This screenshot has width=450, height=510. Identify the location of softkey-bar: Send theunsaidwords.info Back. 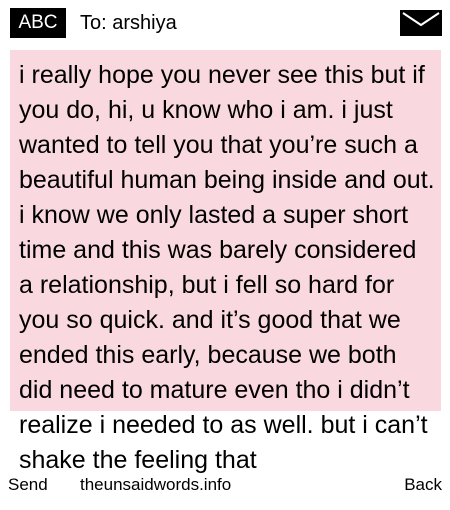
(225, 484).